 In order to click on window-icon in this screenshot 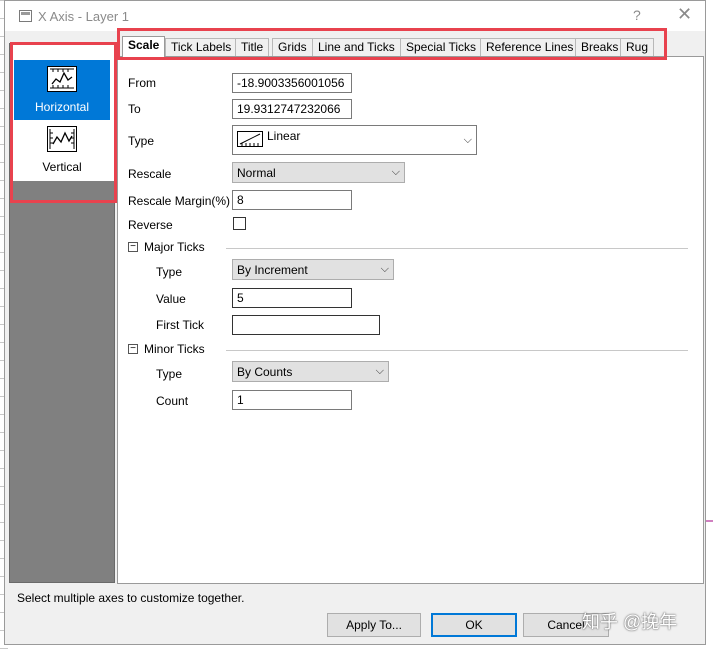, I will do `click(25, 16)`.